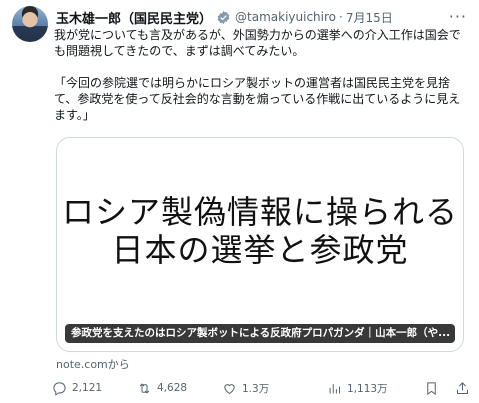 The width and height of the screenshot is (479, 403). I want to click on bookmark-icon, so click(431, 388).